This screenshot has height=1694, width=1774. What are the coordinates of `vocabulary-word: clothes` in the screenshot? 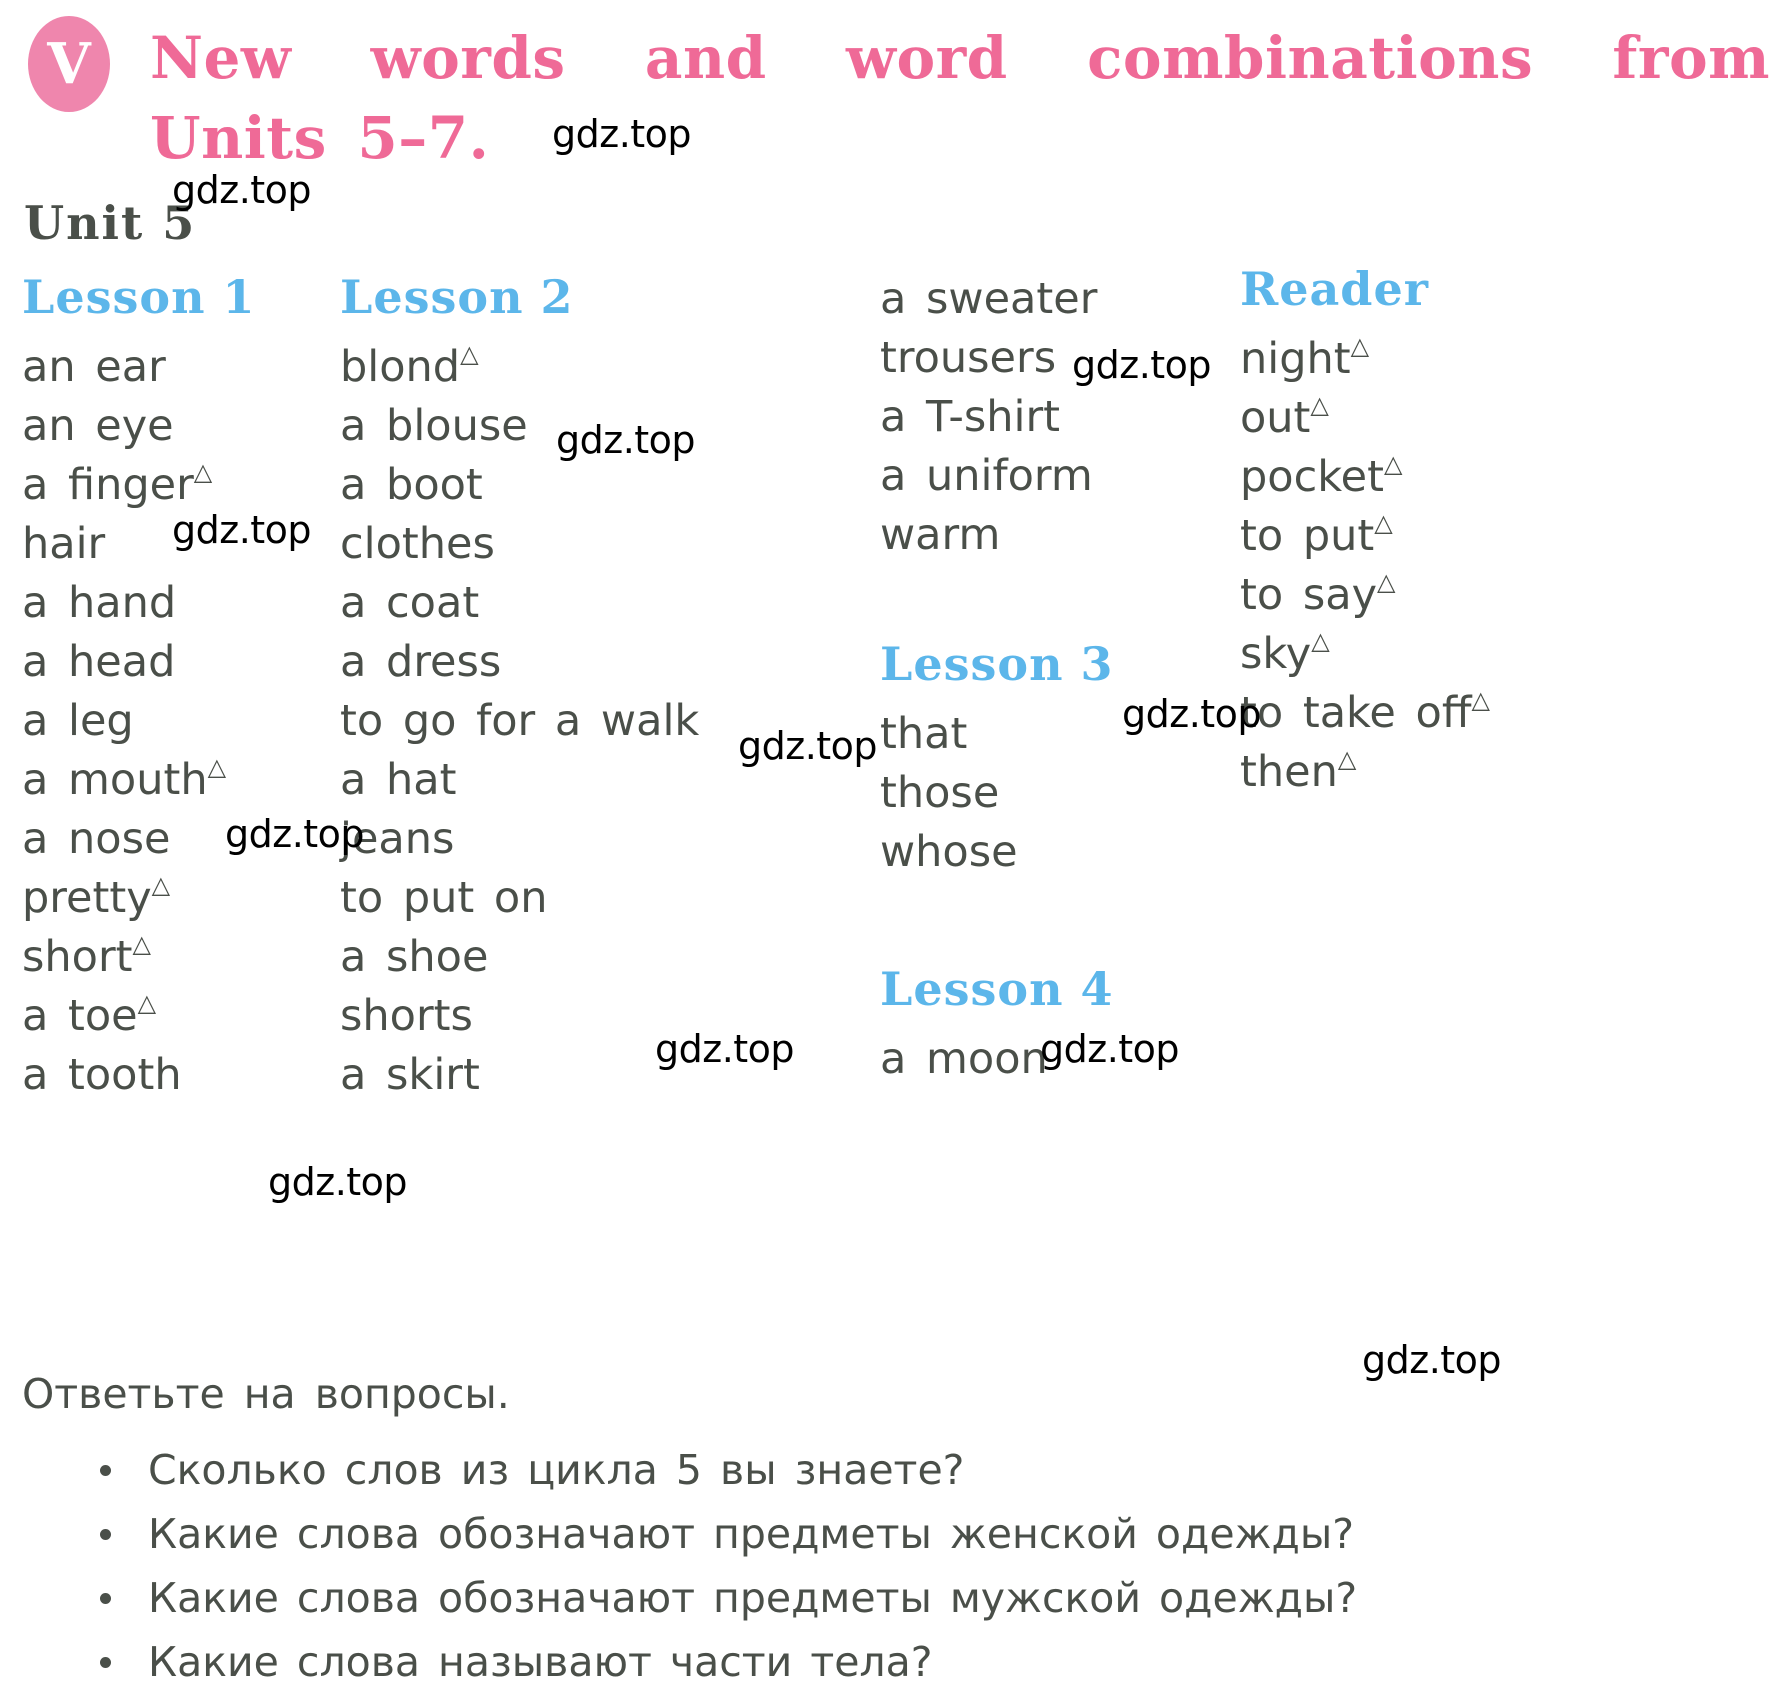 It's located at (417, 544).